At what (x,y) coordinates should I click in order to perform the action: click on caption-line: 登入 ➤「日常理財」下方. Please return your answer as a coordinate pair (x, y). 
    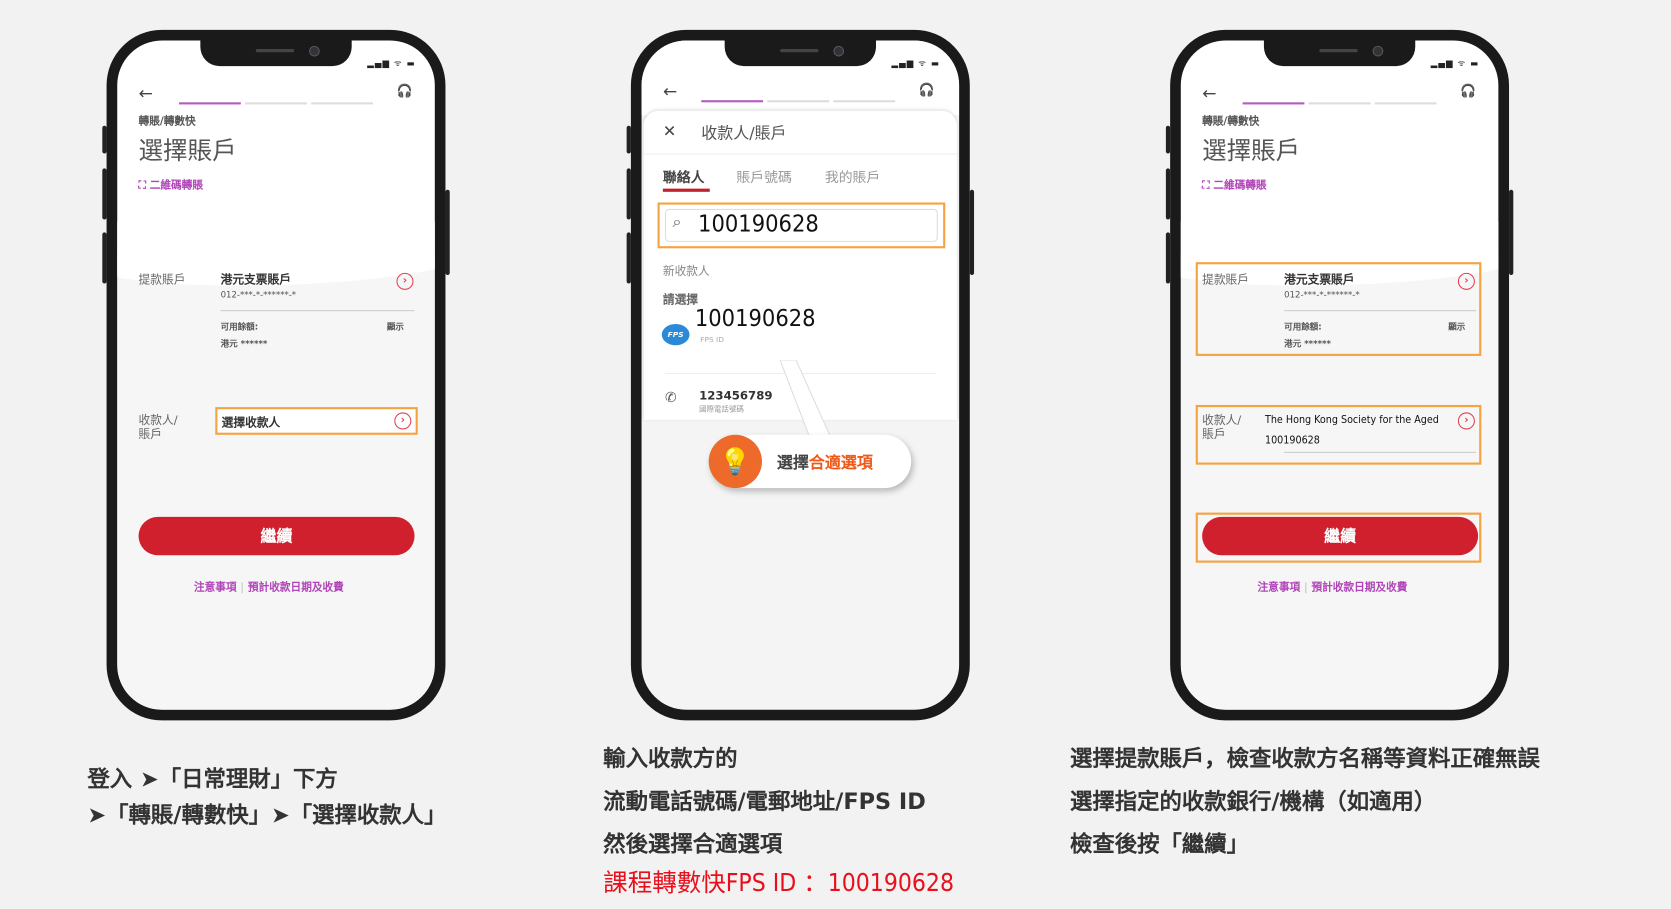
    Looking at the image, I should click on (212, 779).